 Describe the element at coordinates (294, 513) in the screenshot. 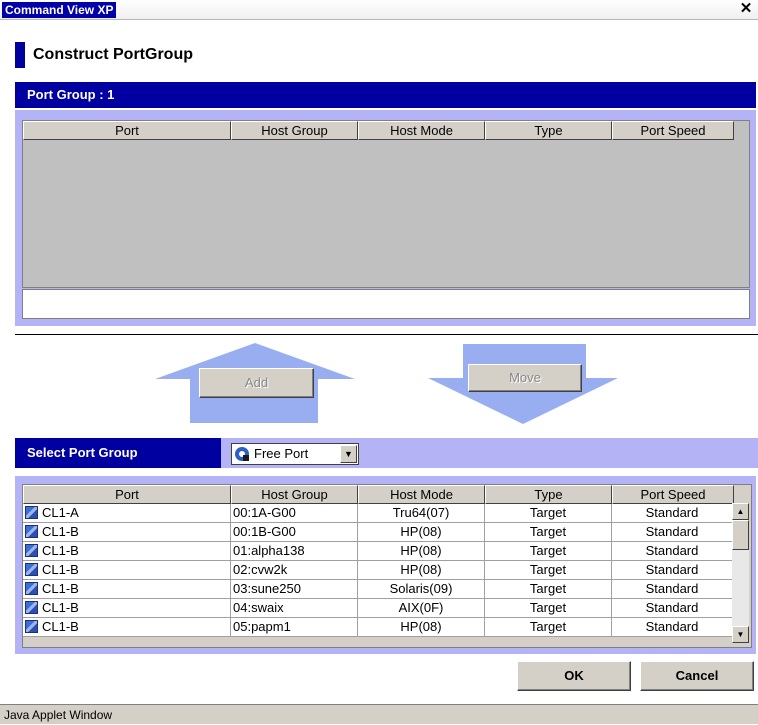

I see `host-group-cell: 00:1A-G00` at that location.